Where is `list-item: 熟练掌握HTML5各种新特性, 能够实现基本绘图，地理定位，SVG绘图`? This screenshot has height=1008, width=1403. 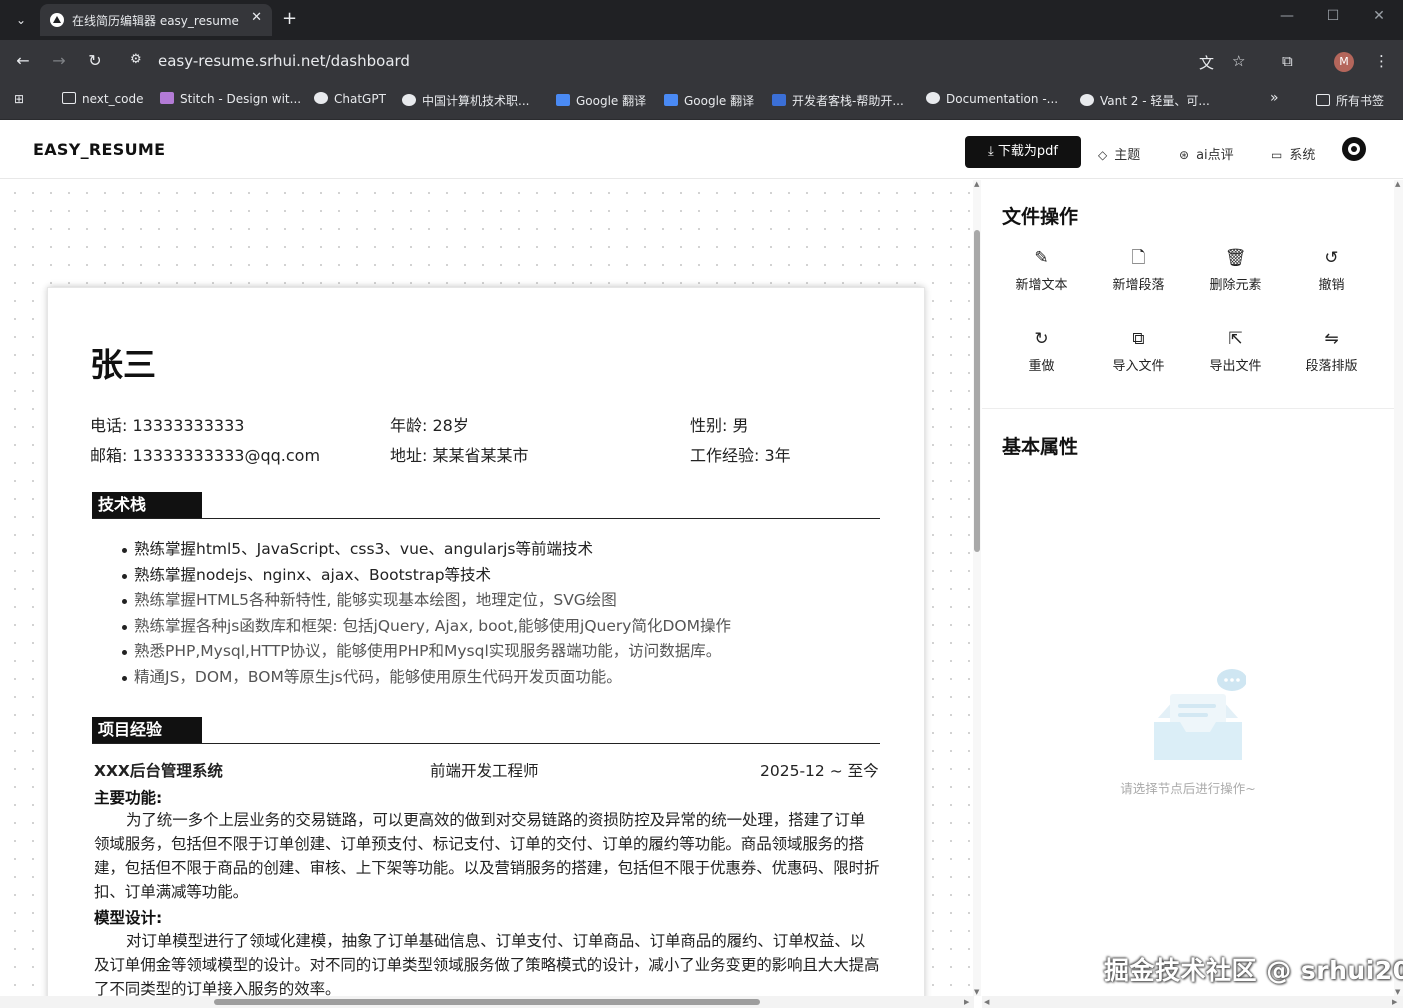
list-item: 熟练掌握HTML5各种新特性, 能够实现基本绘图，地理定位，SVG绘图 is located at coordinates (508, 601).